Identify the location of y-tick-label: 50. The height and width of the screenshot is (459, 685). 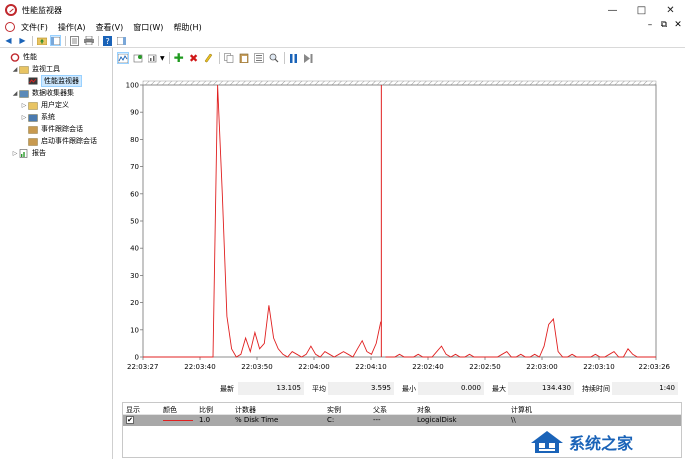
(134, 222).